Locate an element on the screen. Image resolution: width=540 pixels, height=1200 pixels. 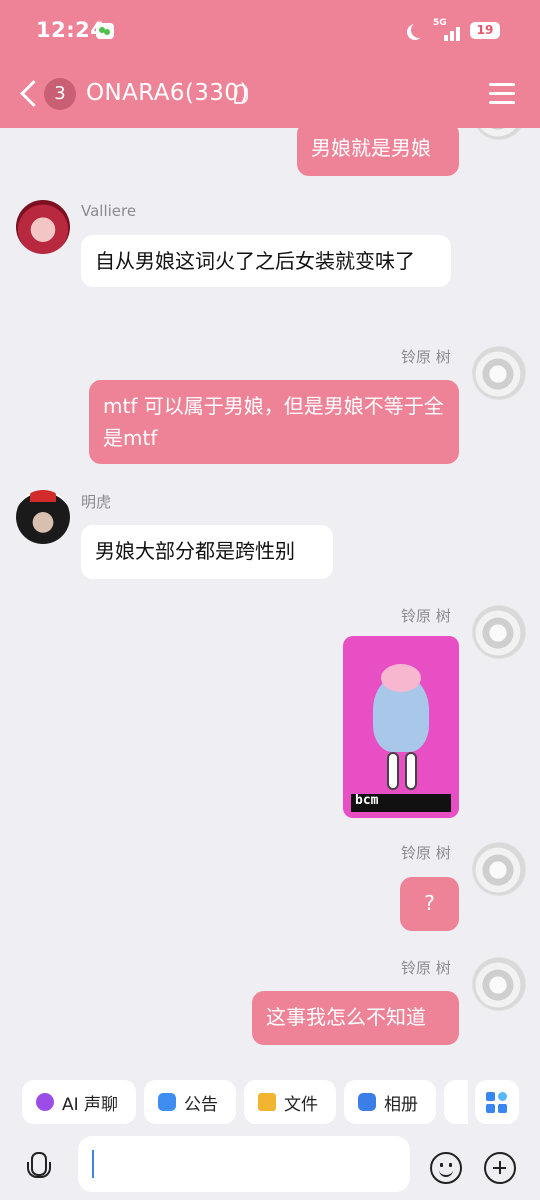
sender-name: Valliere is located at coordinates (109, 211).